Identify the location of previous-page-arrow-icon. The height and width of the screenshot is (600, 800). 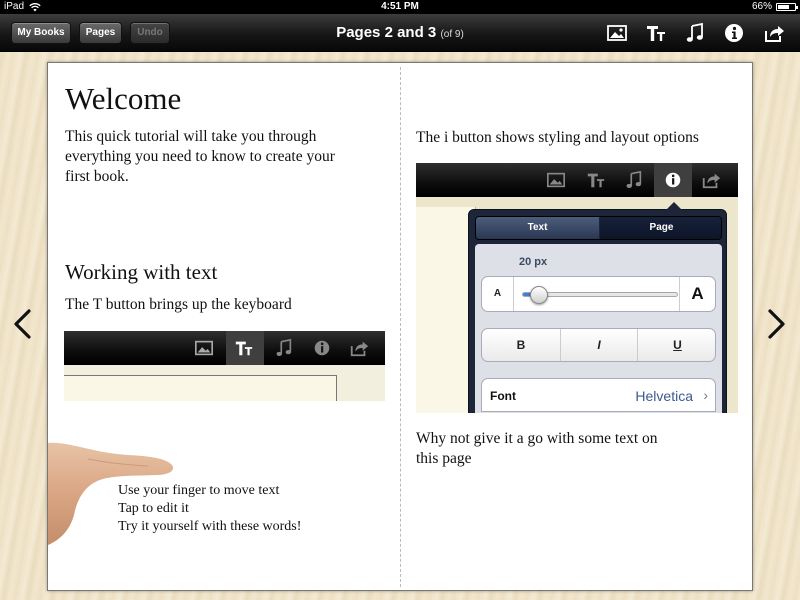
(22, 324).